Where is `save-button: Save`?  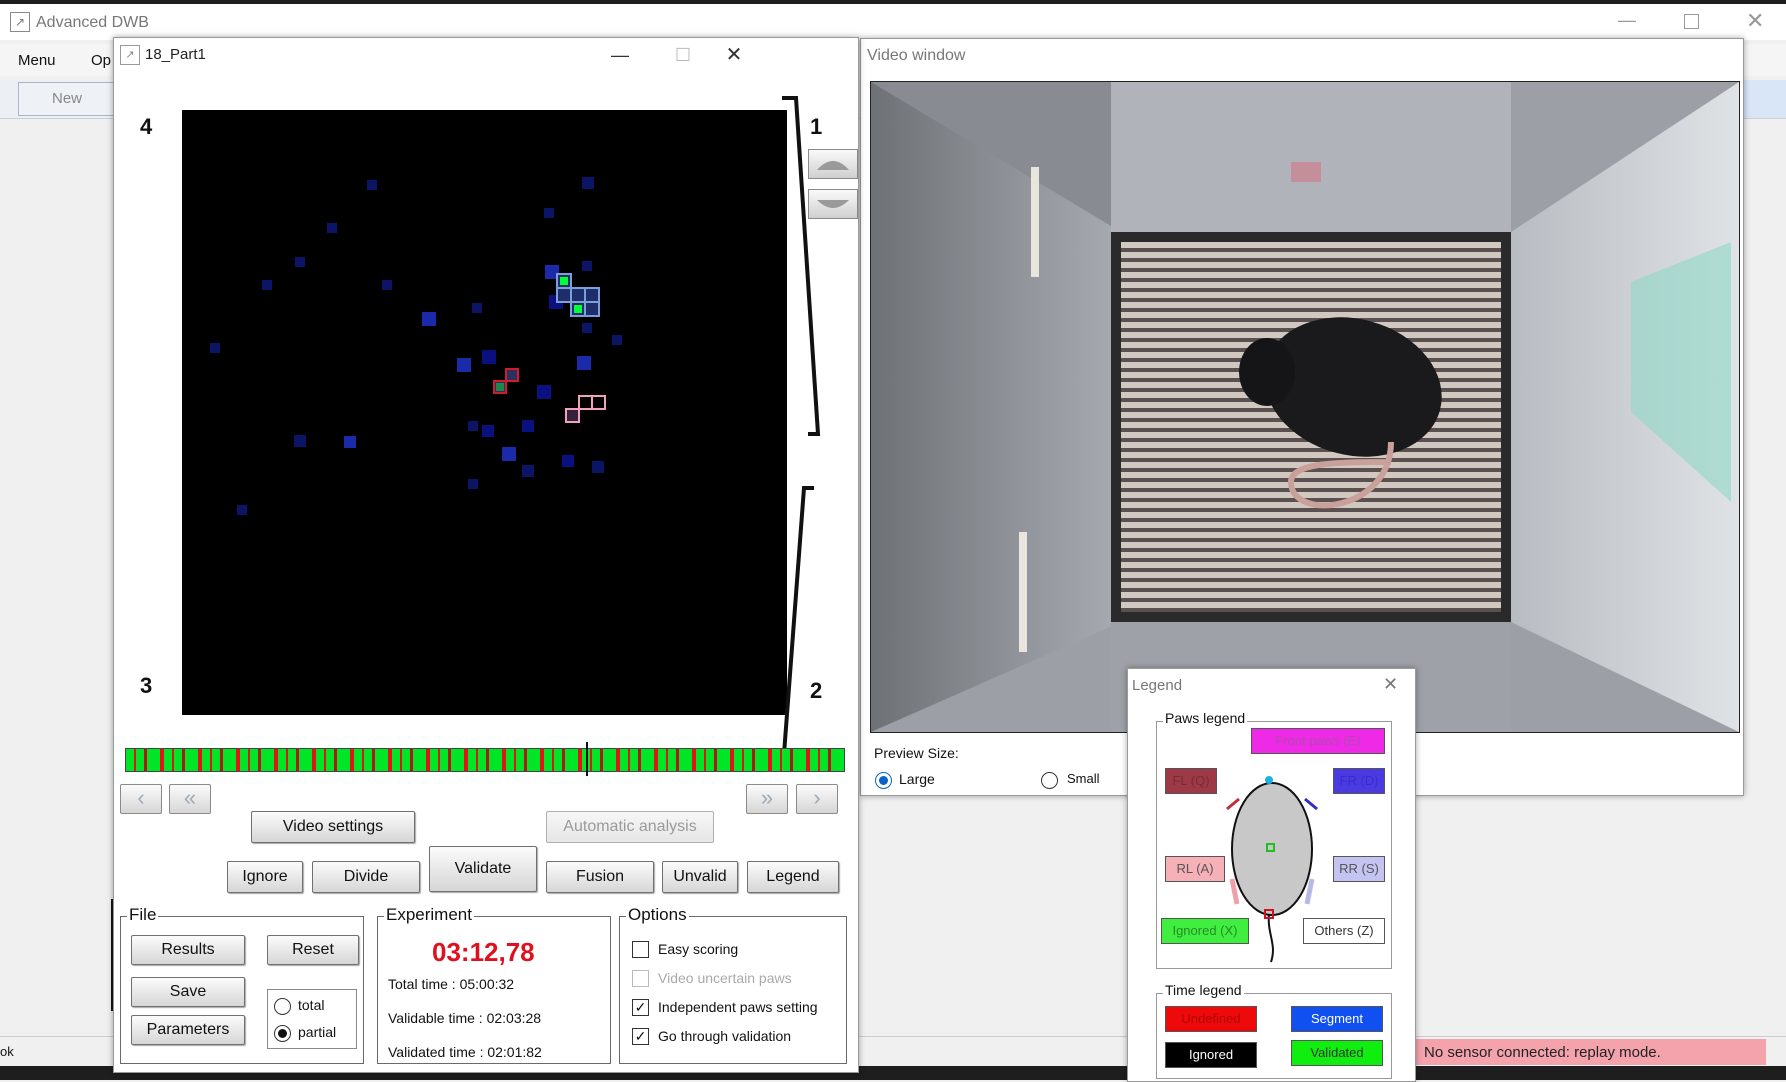
save-button: Save is located at coordinates (188, 992).